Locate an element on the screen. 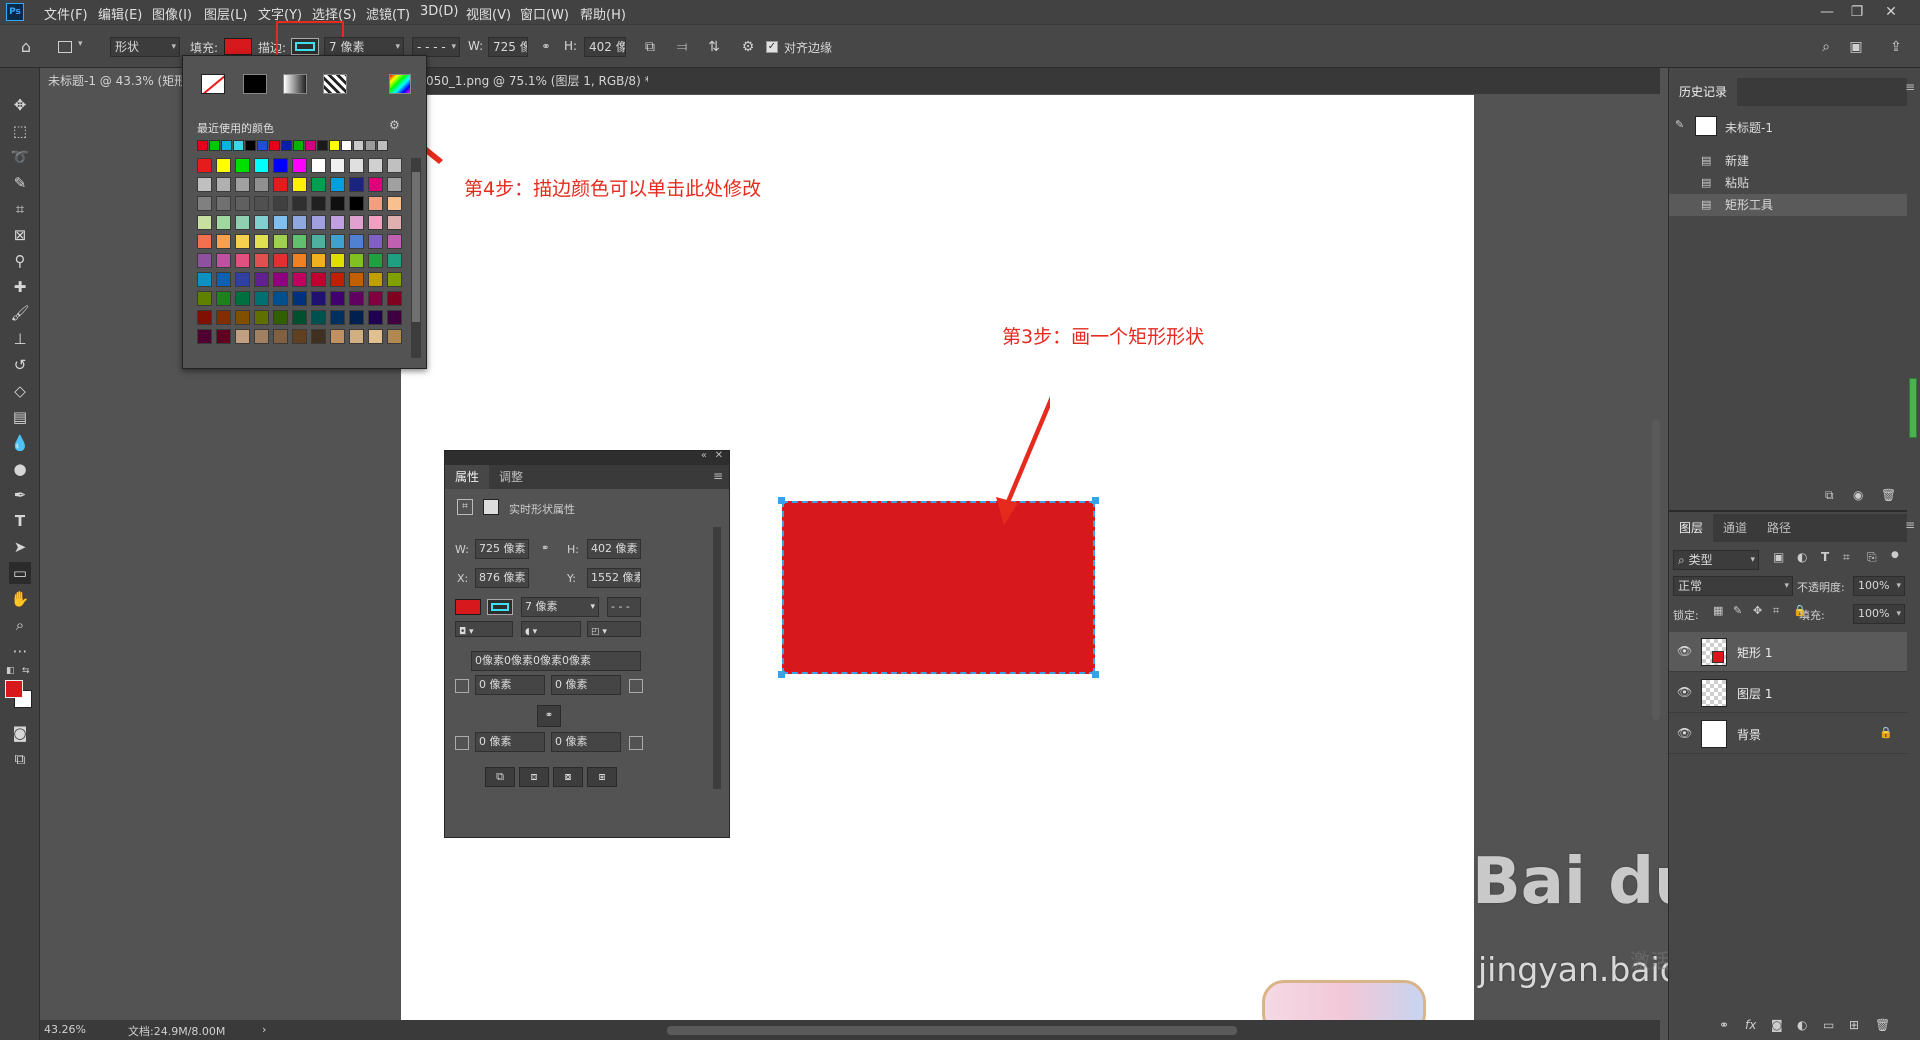  lock-artboard-icon: ⌗ is located at coordinates (1776, 611).